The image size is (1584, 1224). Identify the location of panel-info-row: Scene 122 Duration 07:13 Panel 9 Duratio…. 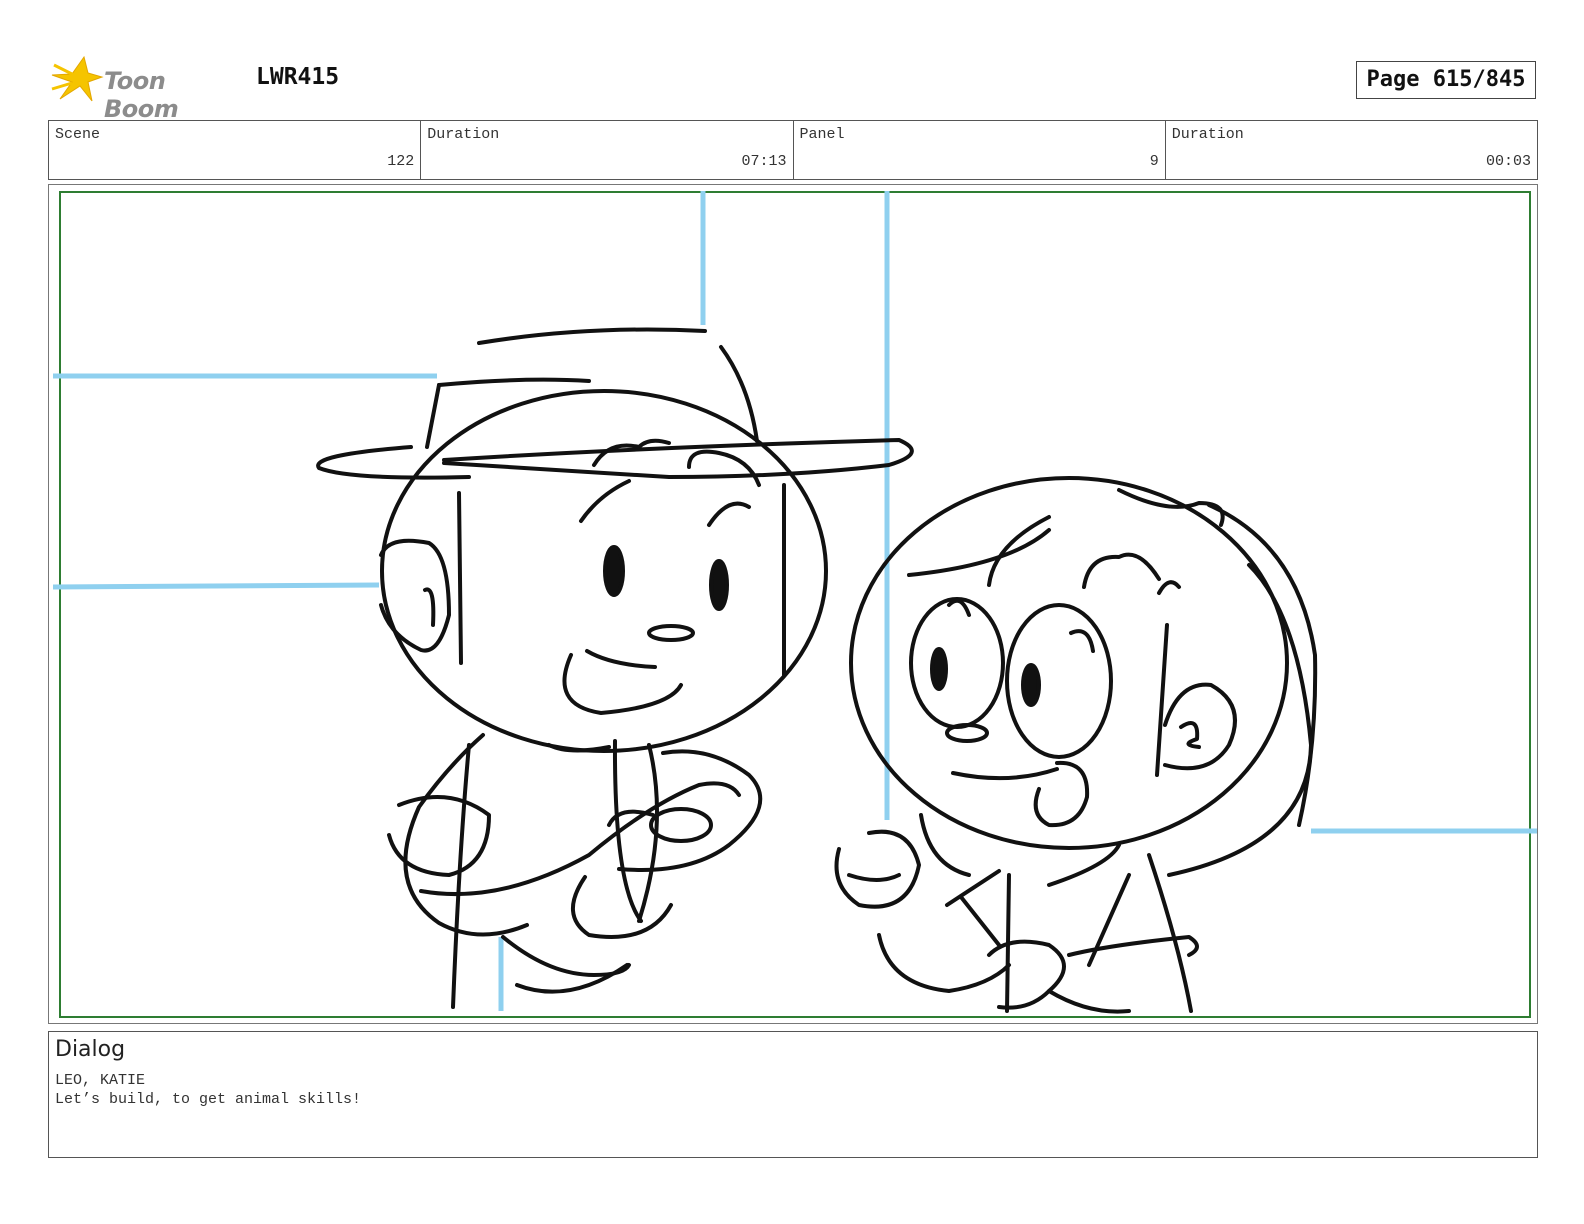
(793, 150).